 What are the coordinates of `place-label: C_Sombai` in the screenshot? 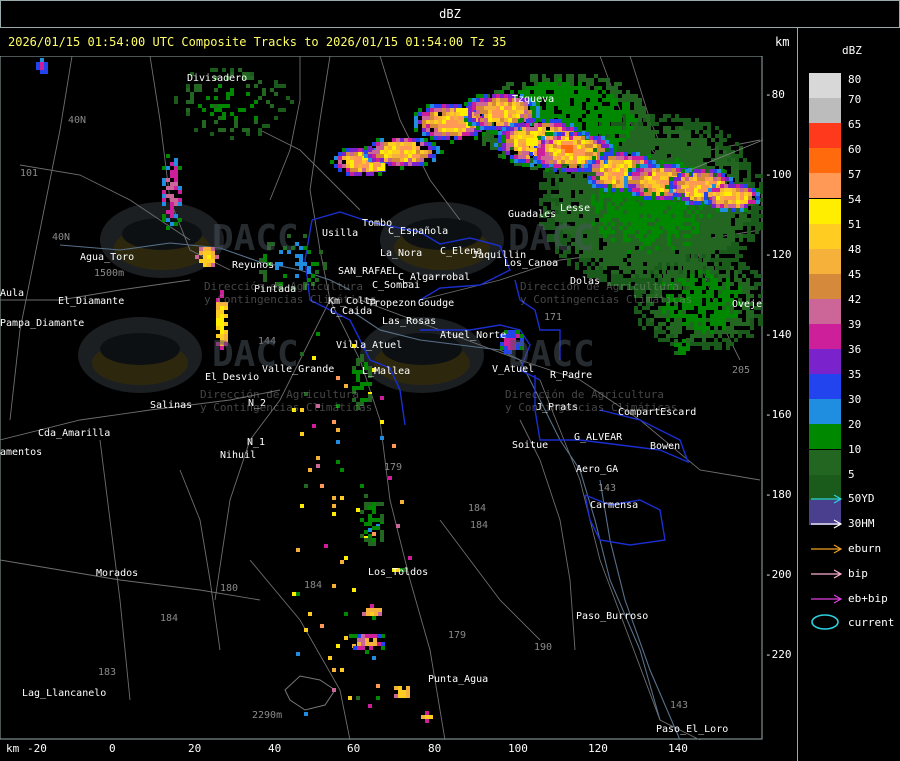 It's located at (396, 285).